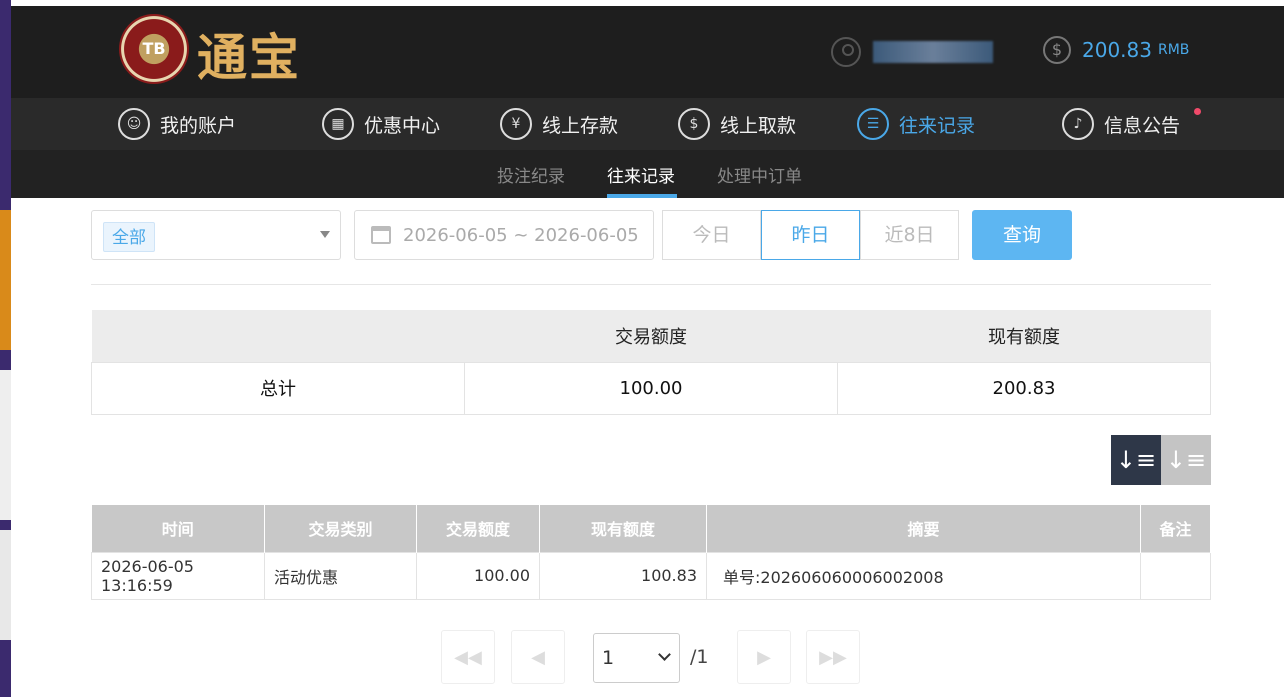 The height and width of the screenshot is (697, 1284). Describe the element at coordinates (651, 336) in the screenshot. I see `summary-header-amount: 交易额度` at that location.